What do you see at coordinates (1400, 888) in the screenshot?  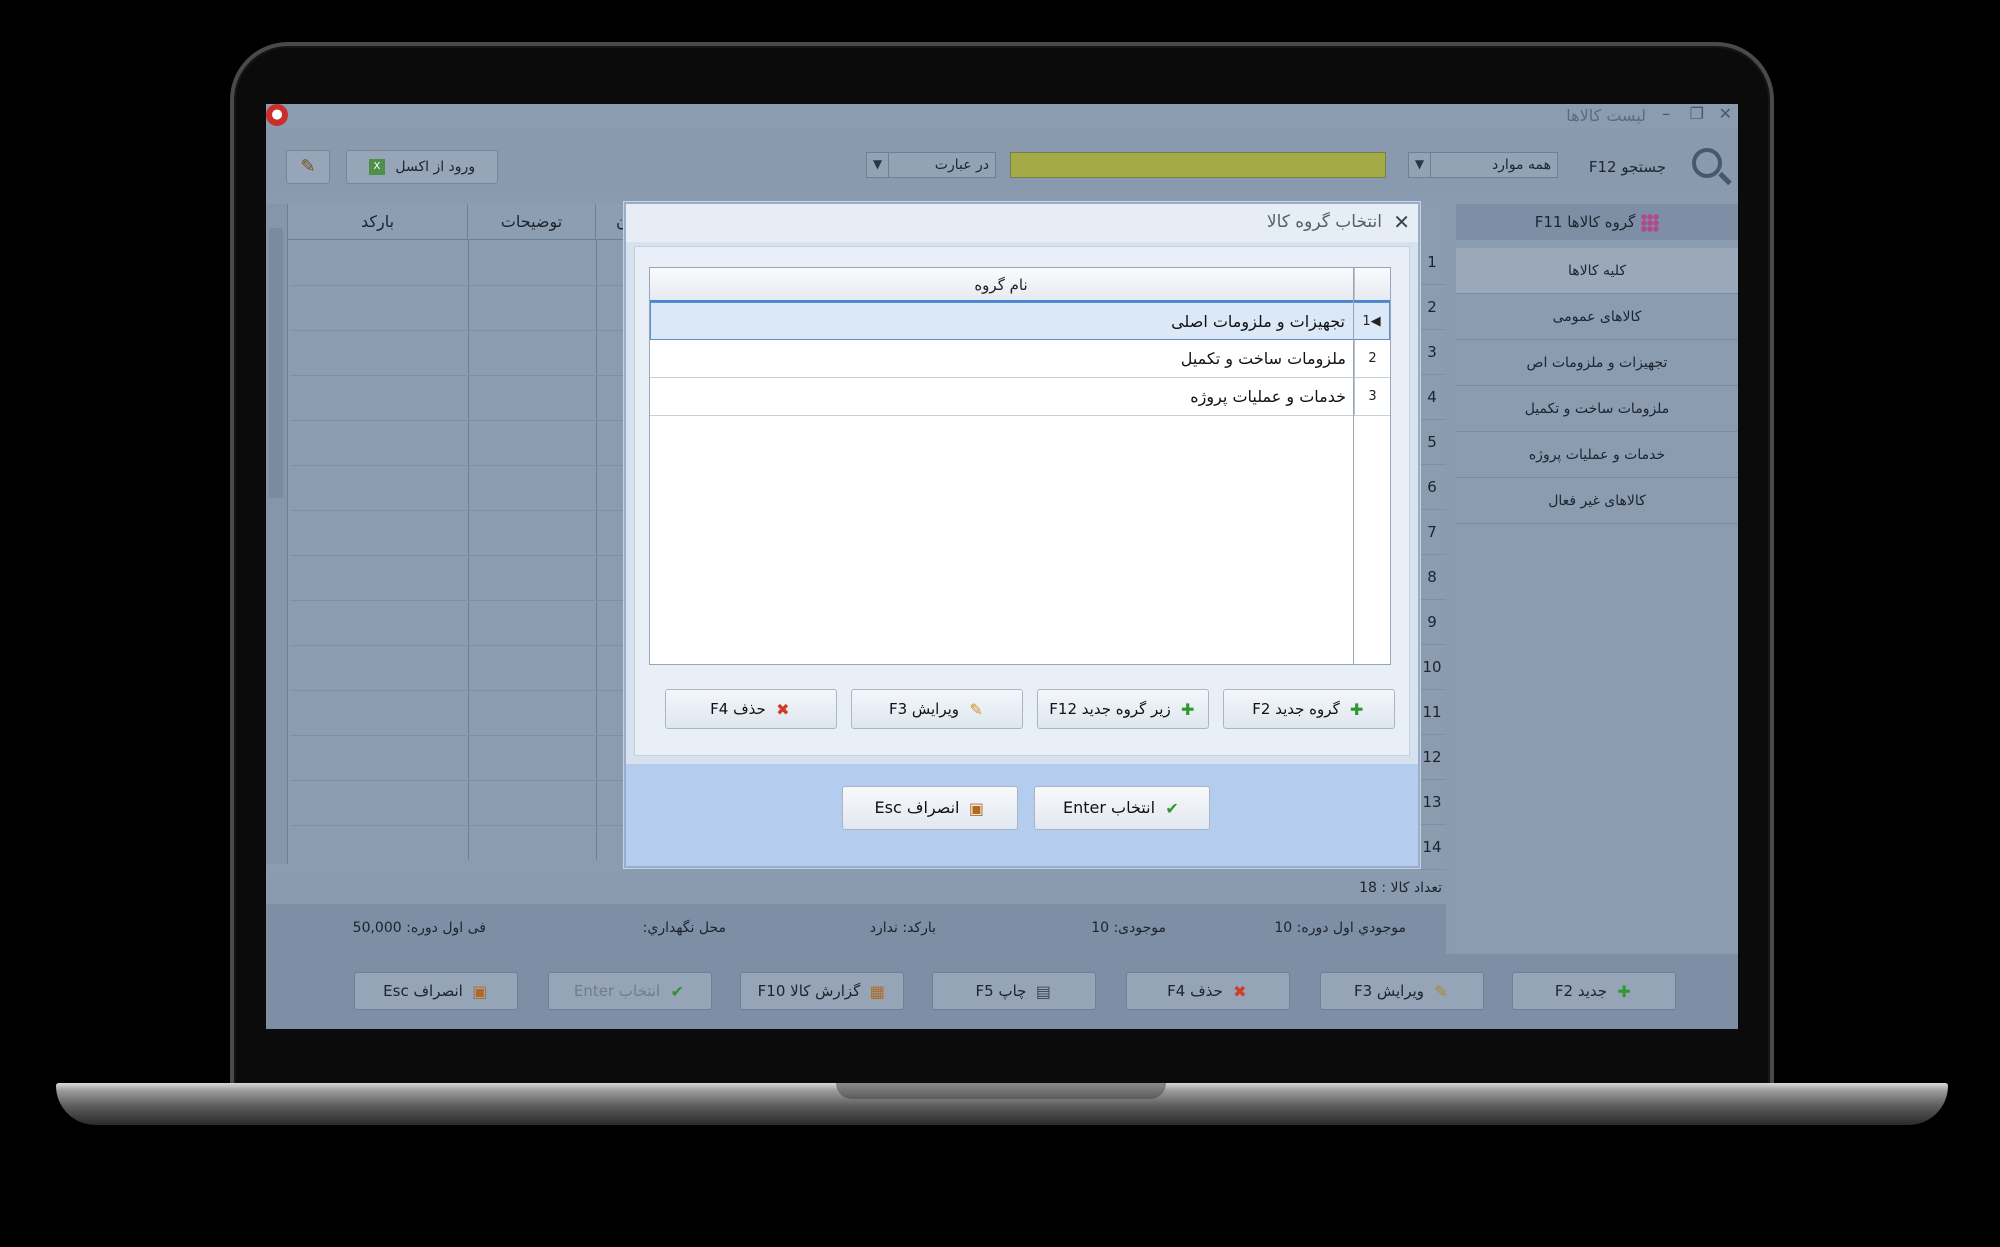 I see `item-count-label: تعداد کالا : 18` at bounding box center [1400, 888].